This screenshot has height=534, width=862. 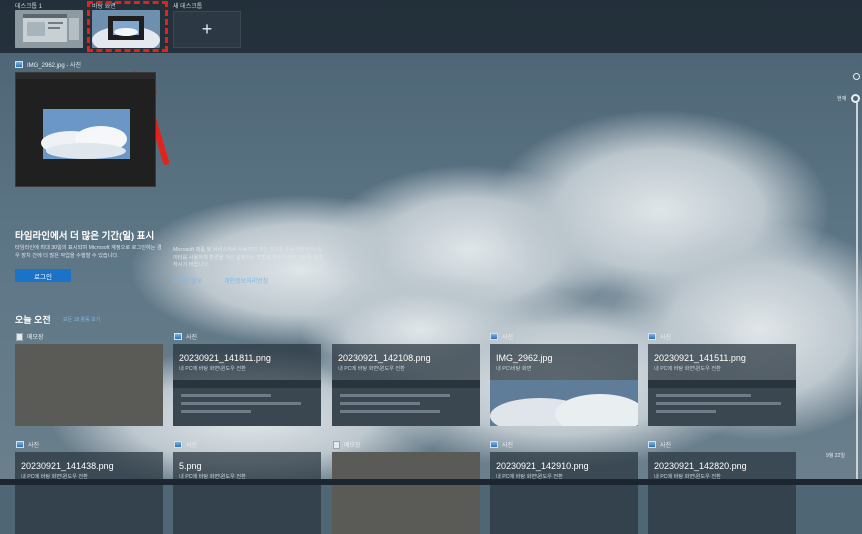 What do you see at coordinates (700, 358) in the screenshot?
I see `card-title: 20230921_141511.png` at bounding box center [700, 358].